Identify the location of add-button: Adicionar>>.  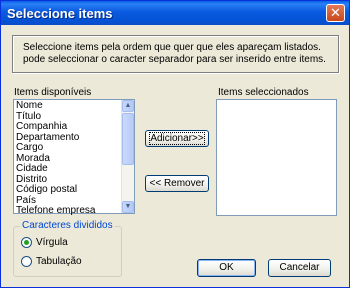
(177, 138).